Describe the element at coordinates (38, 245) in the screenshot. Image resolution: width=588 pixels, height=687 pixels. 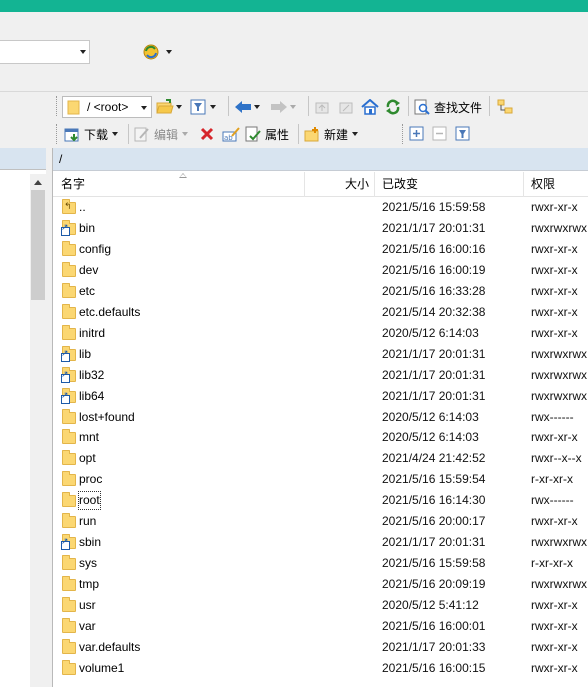
I see `scrollbar-thumb` at that location.